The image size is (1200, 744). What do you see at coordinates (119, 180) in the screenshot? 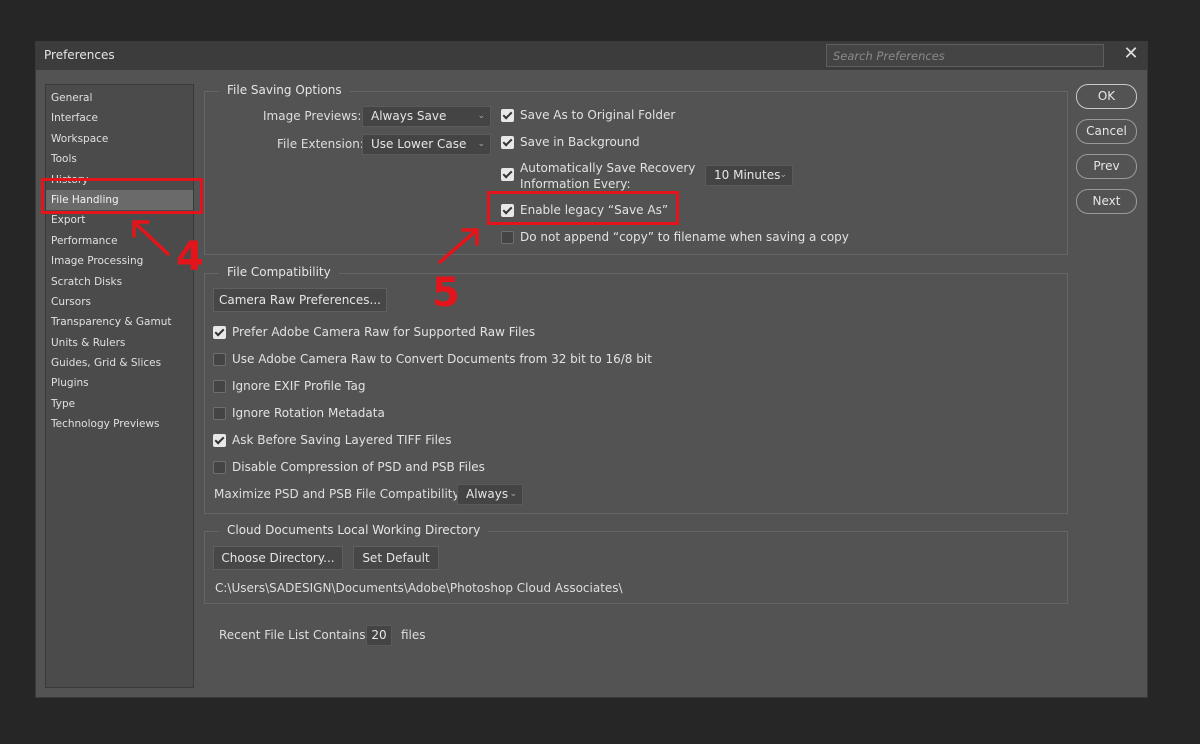
I see `sidebar-item-history: History` at bounding box center [119, 180].